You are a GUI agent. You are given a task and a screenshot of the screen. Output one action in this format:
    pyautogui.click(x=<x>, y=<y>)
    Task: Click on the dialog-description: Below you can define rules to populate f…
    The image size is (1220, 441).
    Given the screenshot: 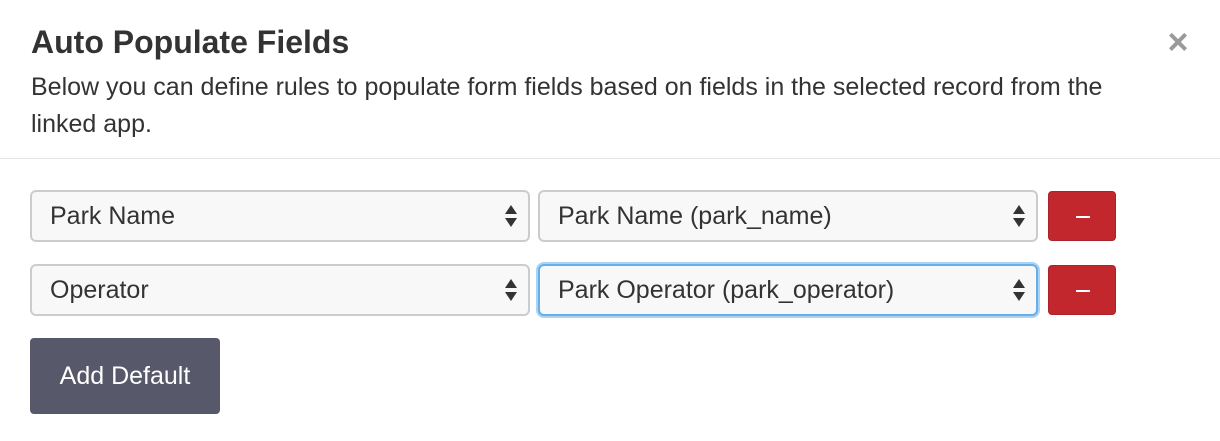 What is the action you would take?
    pyautogui.click(x=567, y=105)
    